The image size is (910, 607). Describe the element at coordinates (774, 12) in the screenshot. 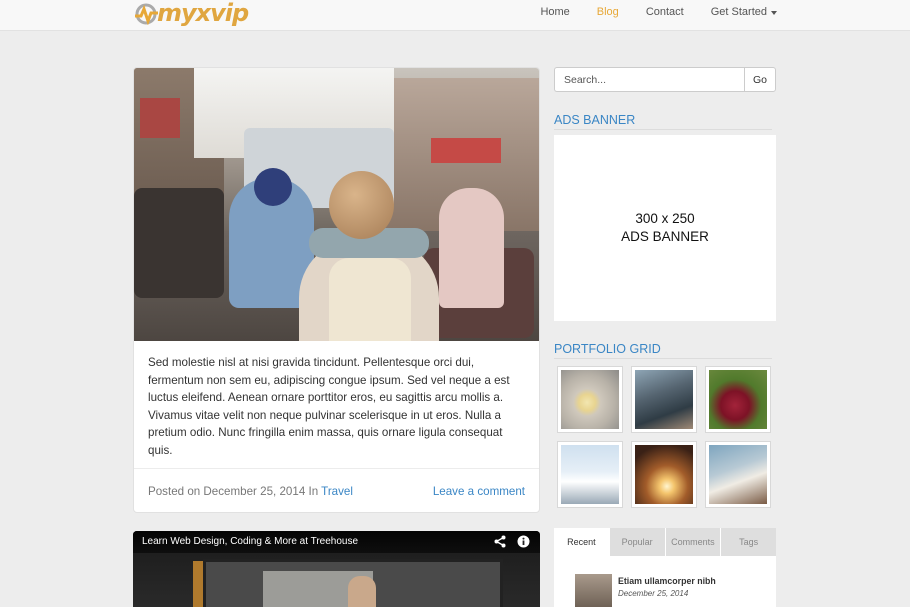

I see `caret-down-icon` at that location.